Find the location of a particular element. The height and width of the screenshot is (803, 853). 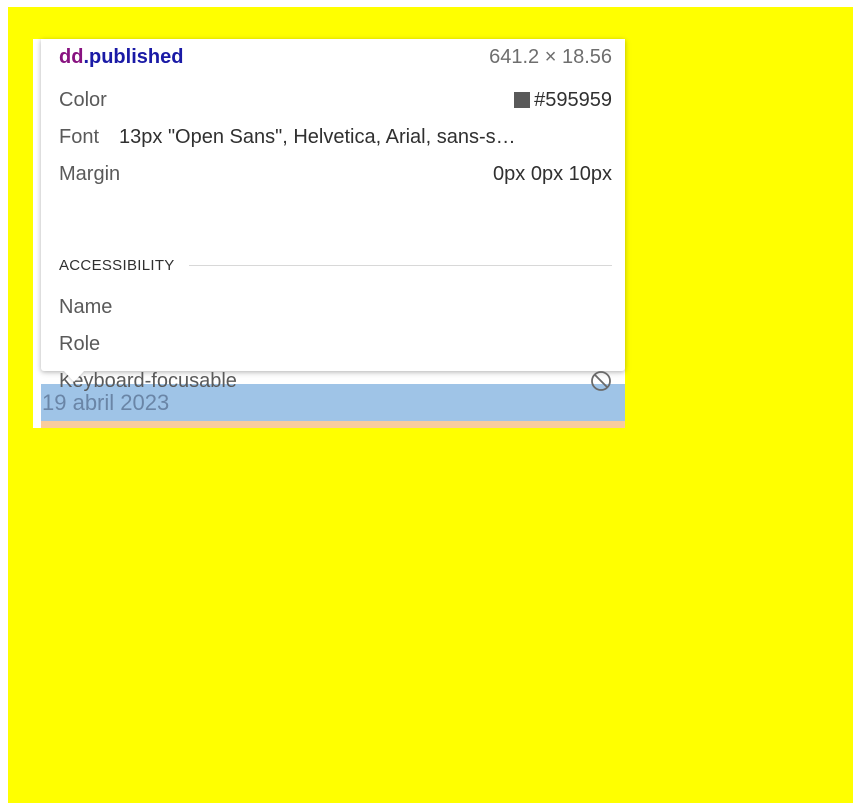

tag-name: dd is located at coordinates (71, 56).